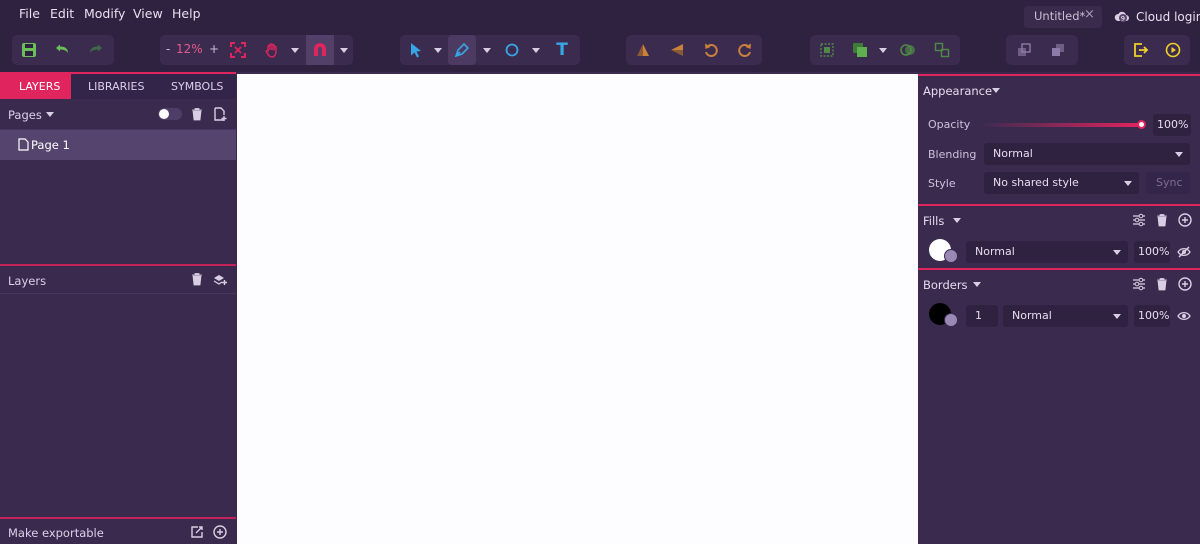  I want to click on layers-title: Layers, so click(27, 281).